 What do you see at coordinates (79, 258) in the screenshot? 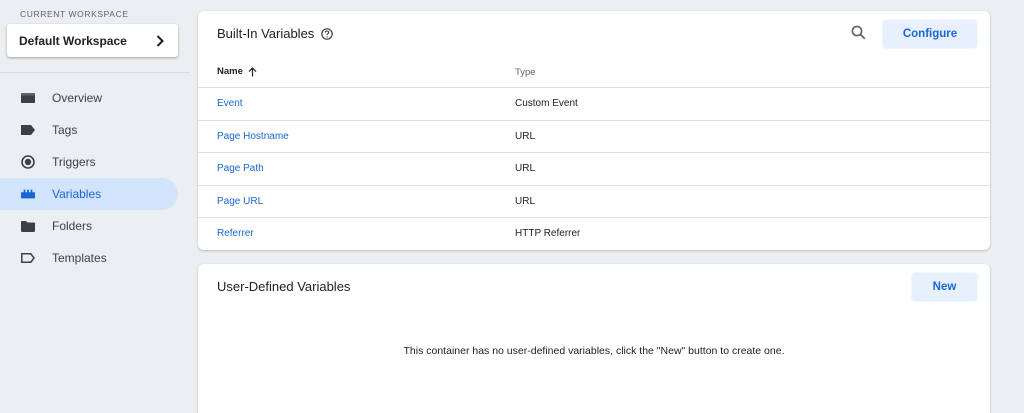
I see `sidebar-item-label: Templates` at bounding box center [79, 258].